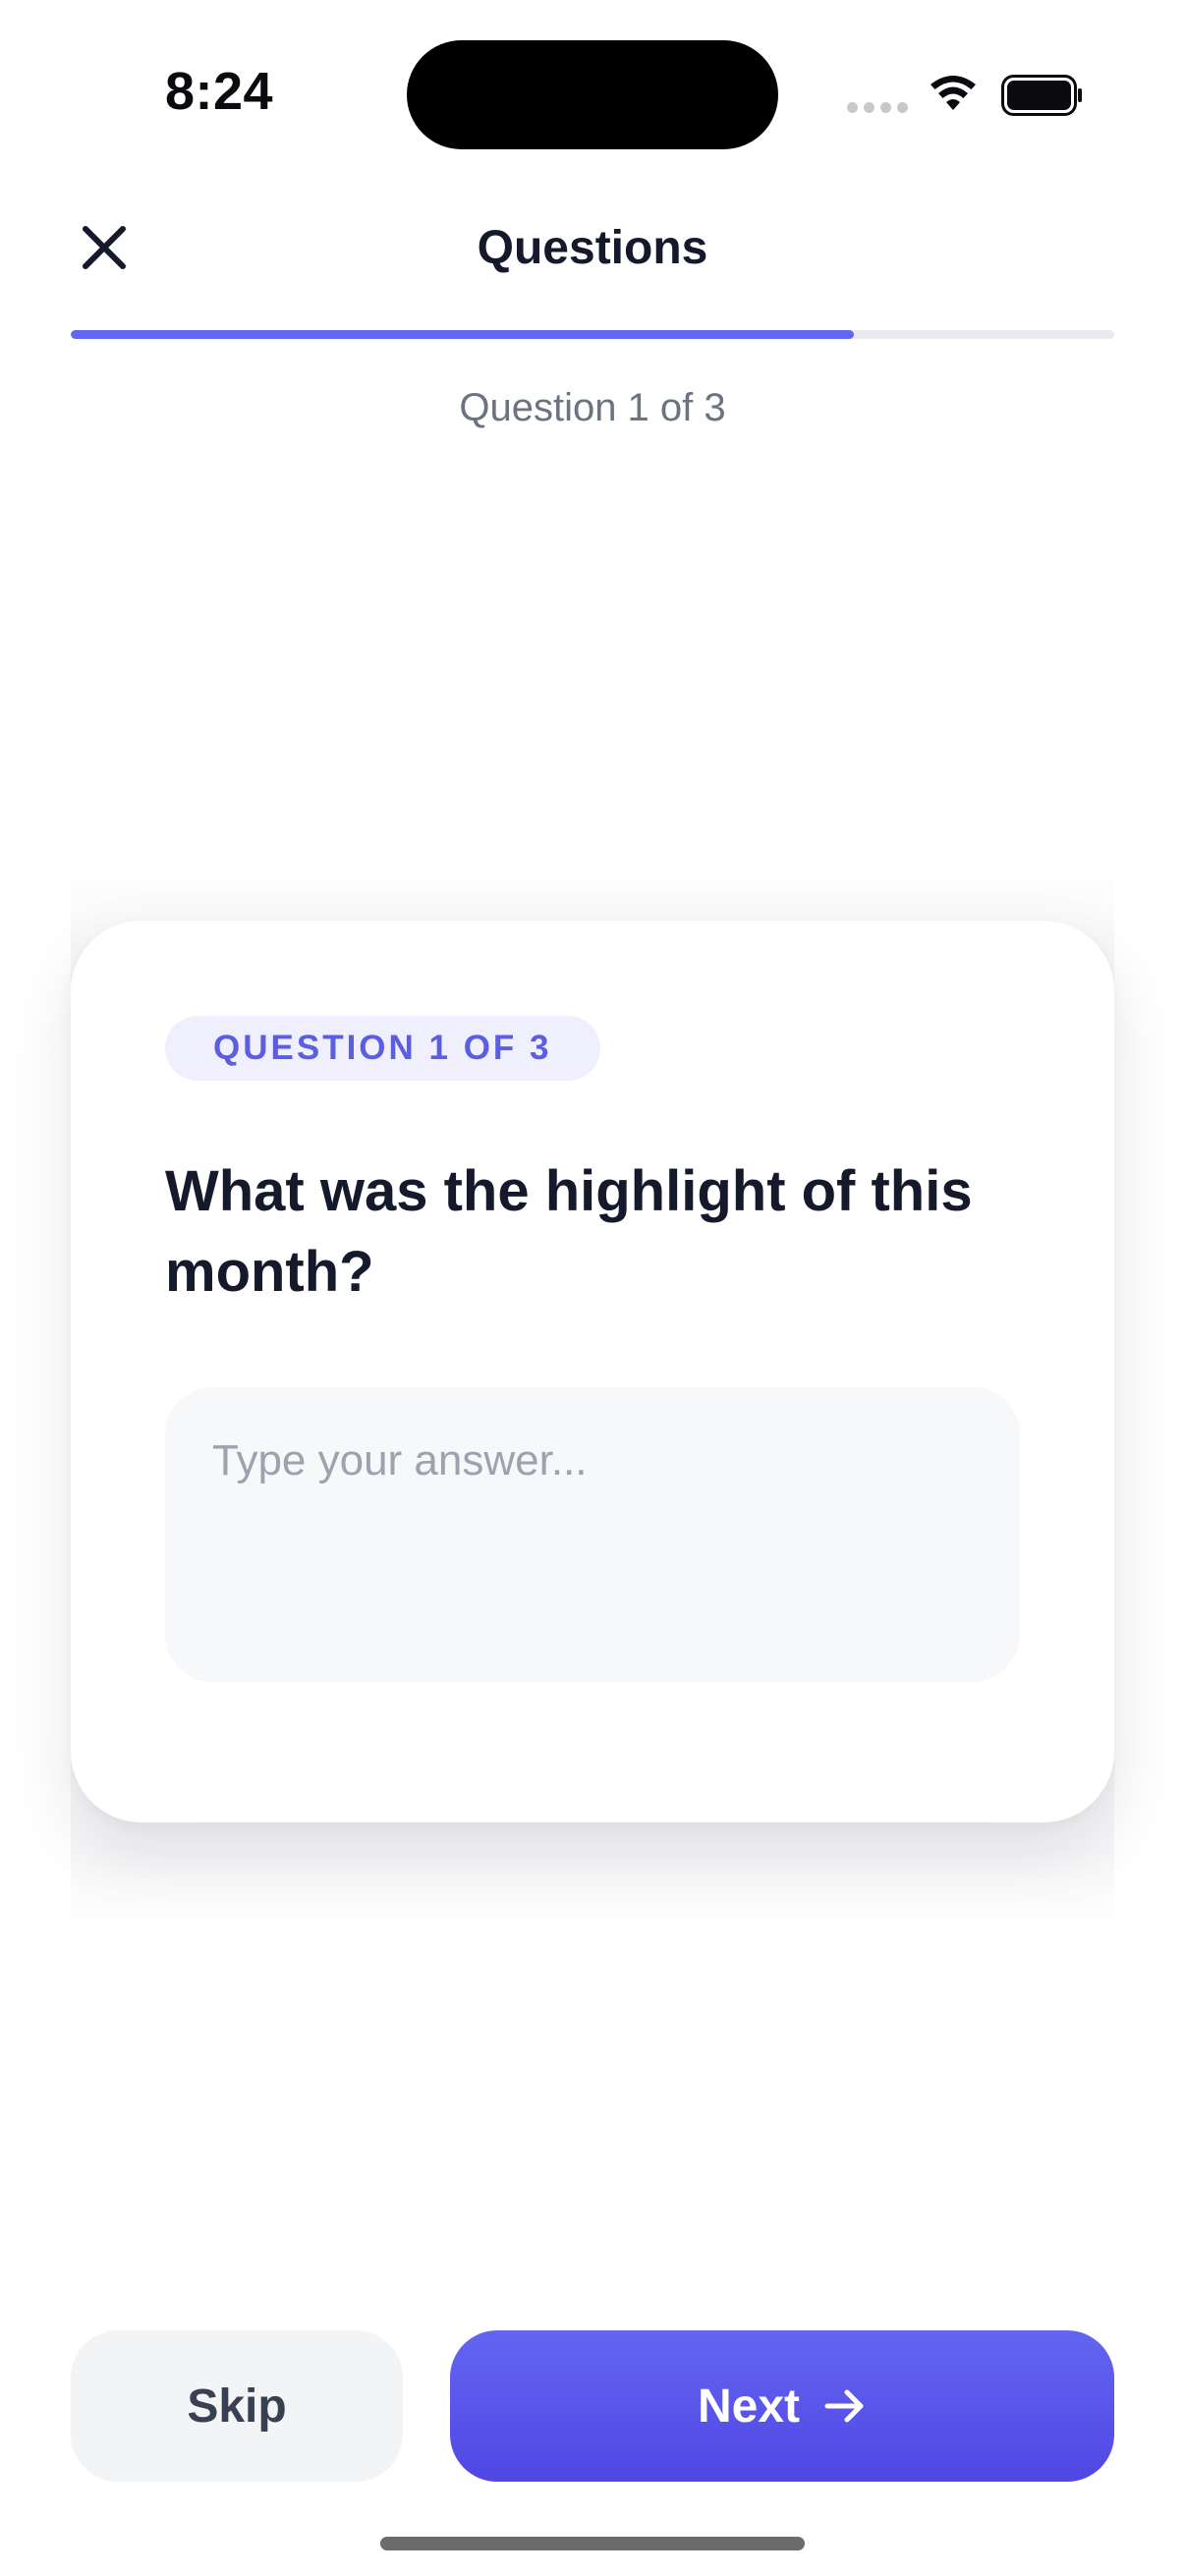  Describe the element at coordinates (592, 1534) in the screenshot. I see `answer-input` at that location.